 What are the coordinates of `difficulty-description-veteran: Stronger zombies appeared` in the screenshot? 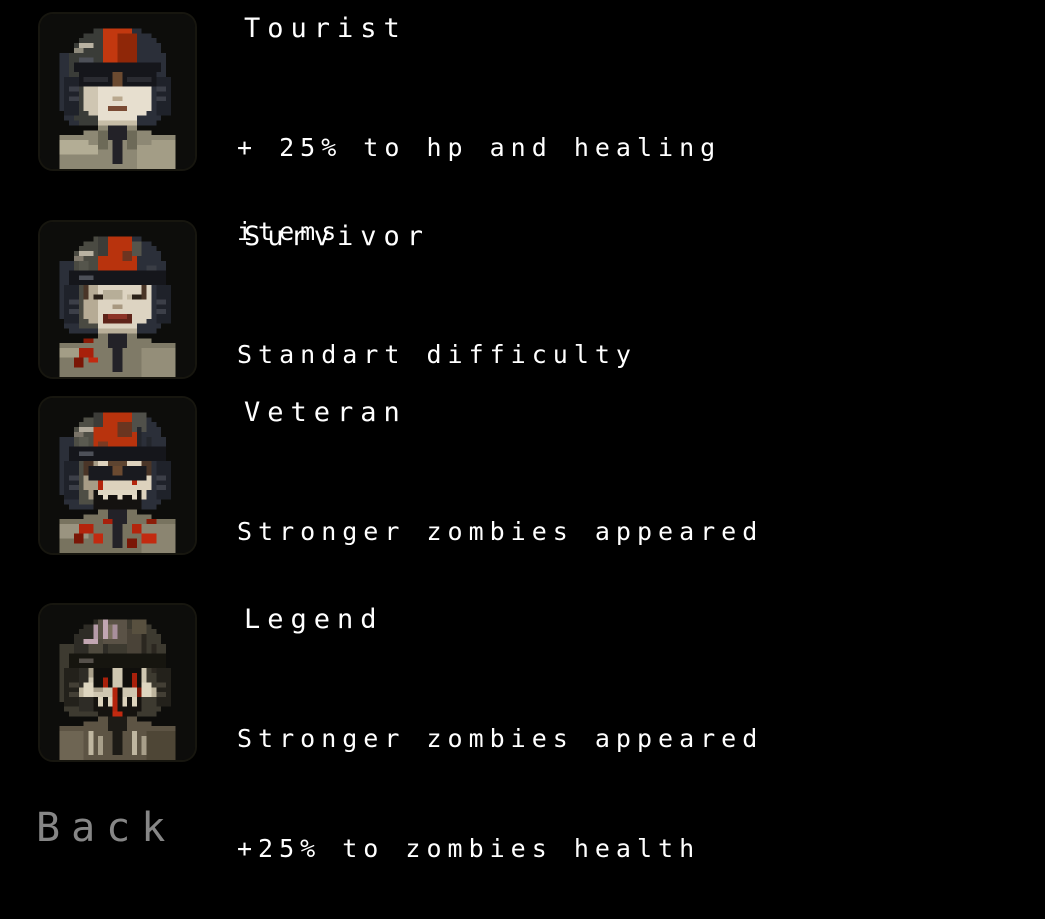 It's located at (632, 532).